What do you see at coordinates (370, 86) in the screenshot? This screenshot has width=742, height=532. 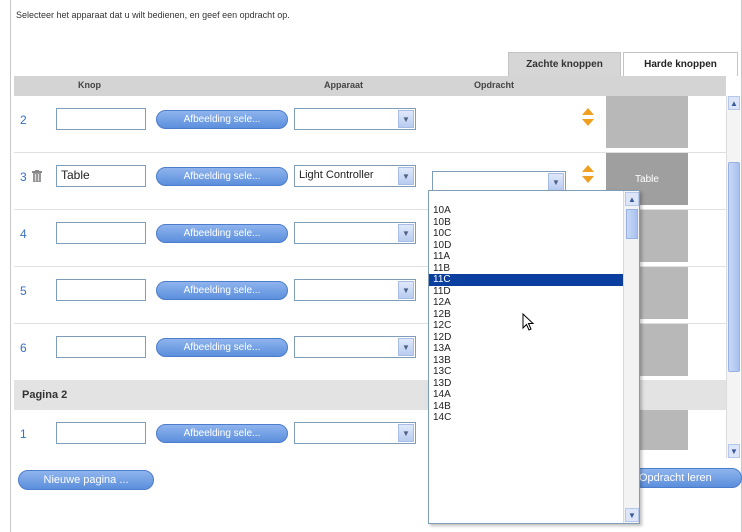 I see `column-header-row: Knop Apparaat Opdracht` at bounding box center [370, 86].